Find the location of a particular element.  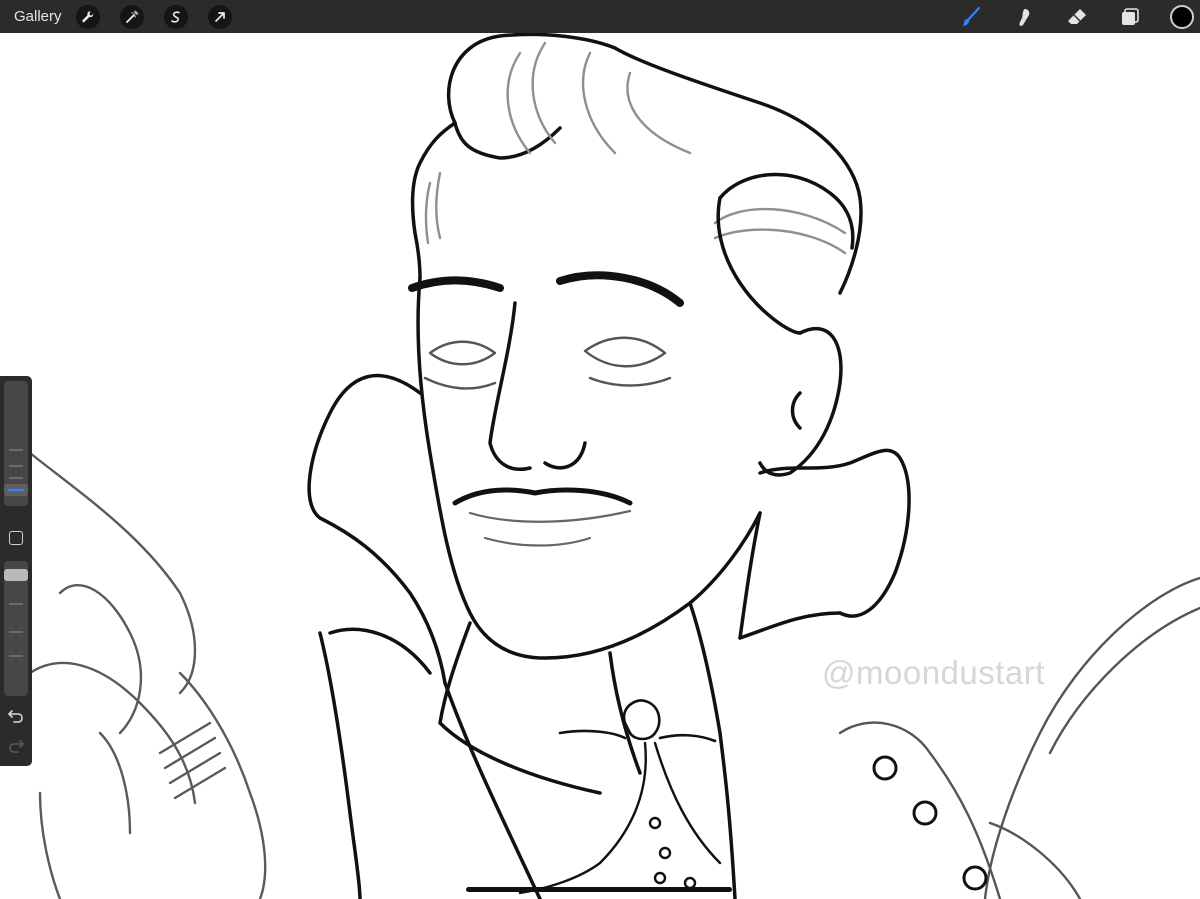

undo-icon is located at coordinates (15, 716).